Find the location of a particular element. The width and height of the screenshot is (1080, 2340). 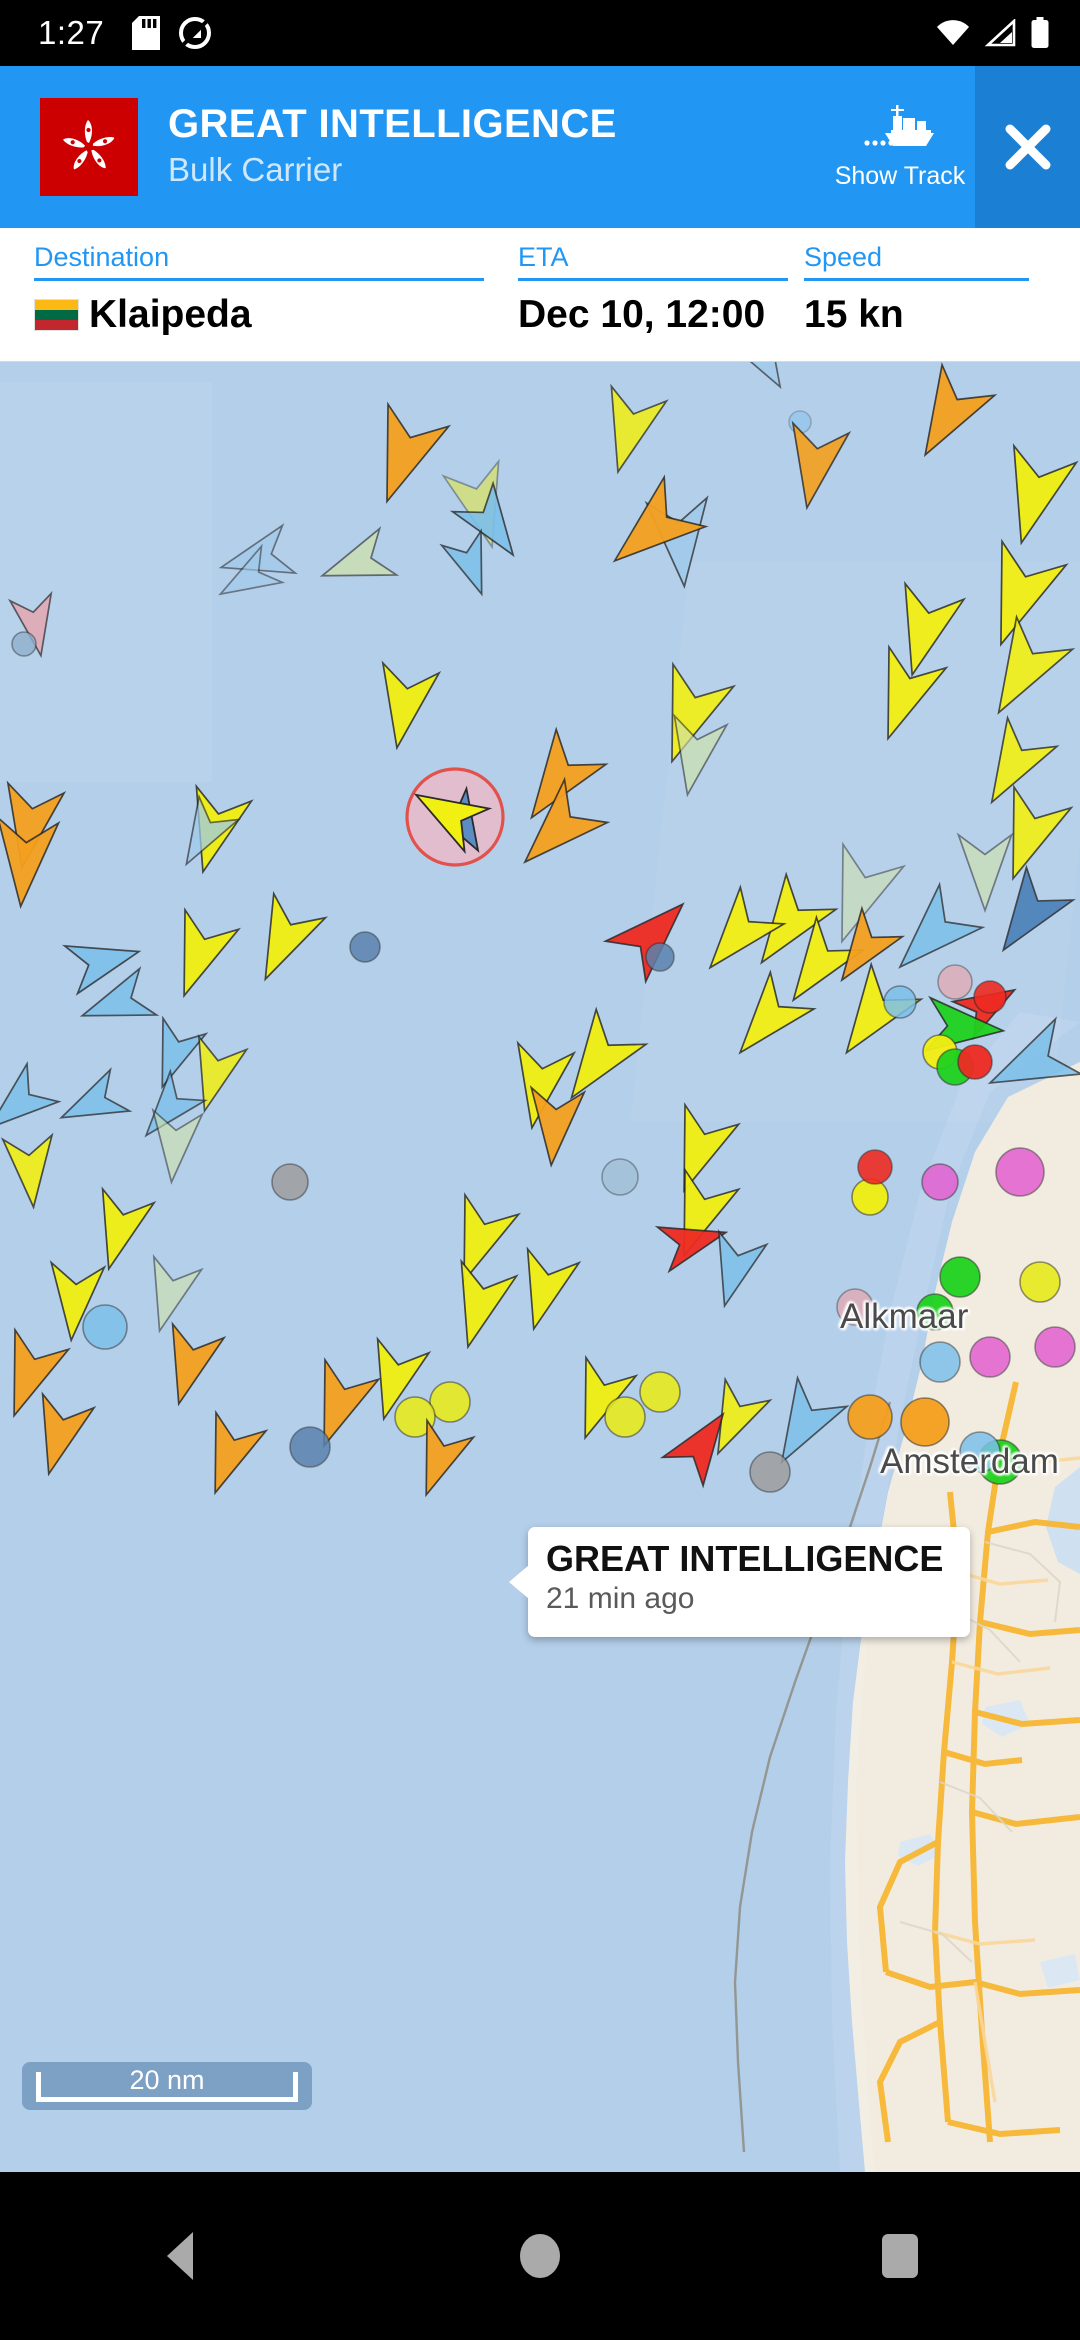

eta-value: Dec 10, 12:00 is located at coordinates (642, 314).